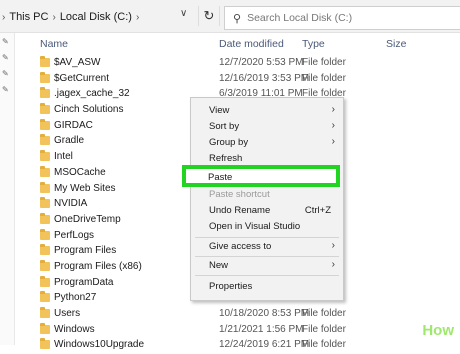 The height and width of the screenshot is (354, 460). What do you see at coordinates (239, 194) in the screenshot?
I see `menu-label: Paste shortcut` at bounding box center [239, 194].